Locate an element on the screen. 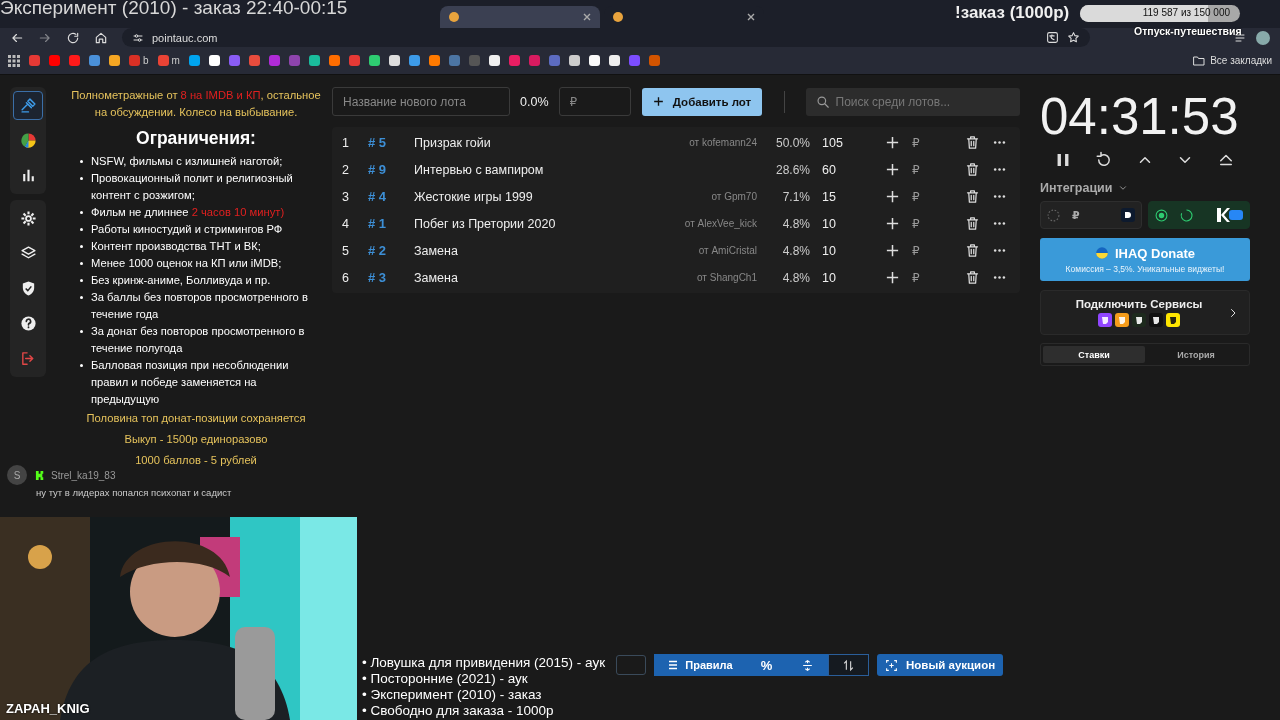 The image size is (1280, 720). restart-icon is located at coordinates (1103, 160).